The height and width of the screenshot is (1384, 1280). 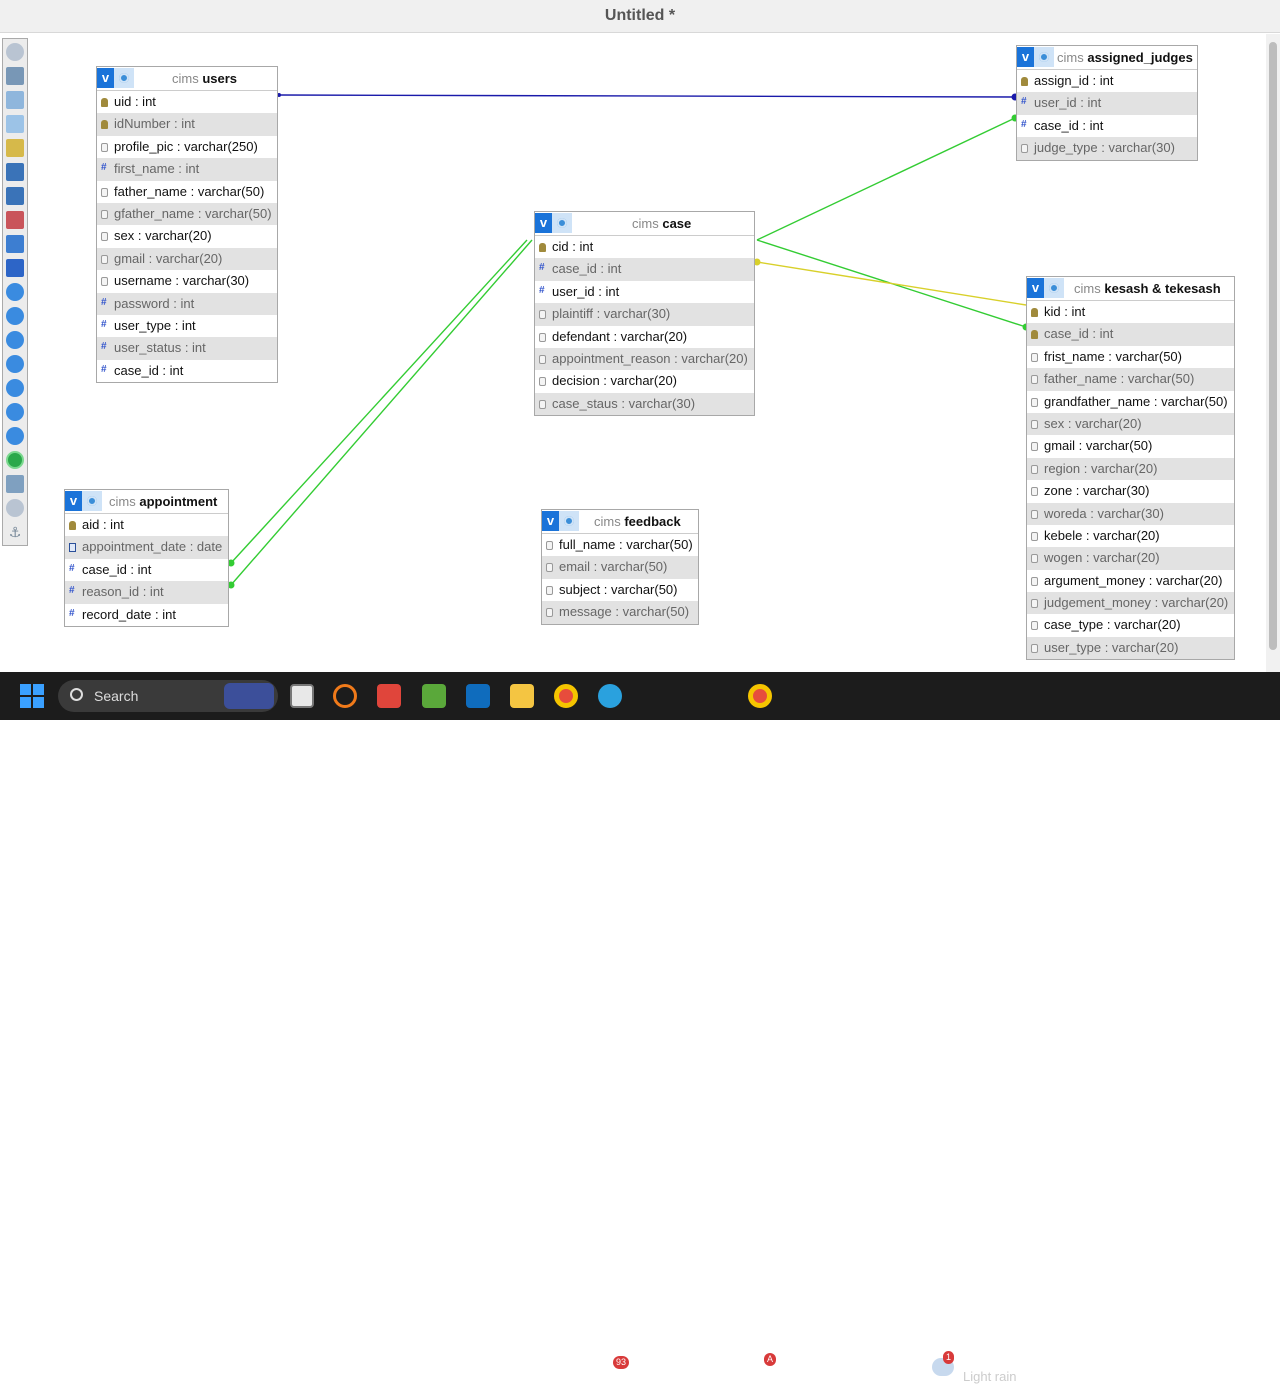 What do you see at coordinates (1130, 491) in the screenshot?
I see `table-column-row: zone : varchar(30)` at bounding box center [1130, 491].